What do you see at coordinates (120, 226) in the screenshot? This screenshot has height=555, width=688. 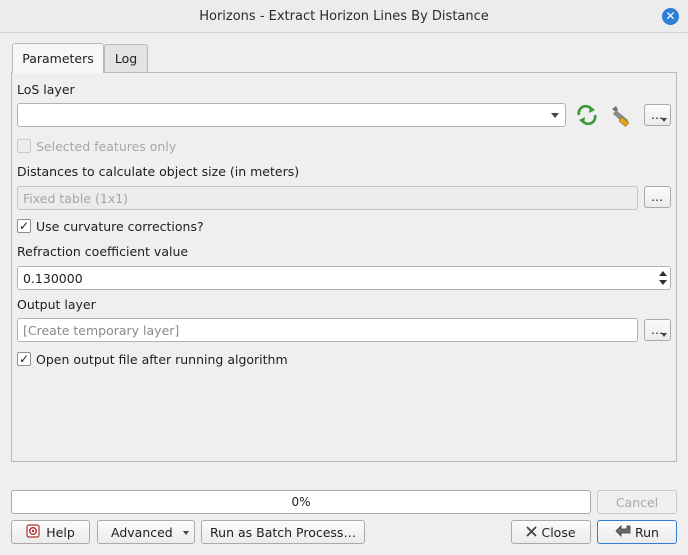 I see `curvature-label: Use curvature corrections?` at bounding box center [120, 226].